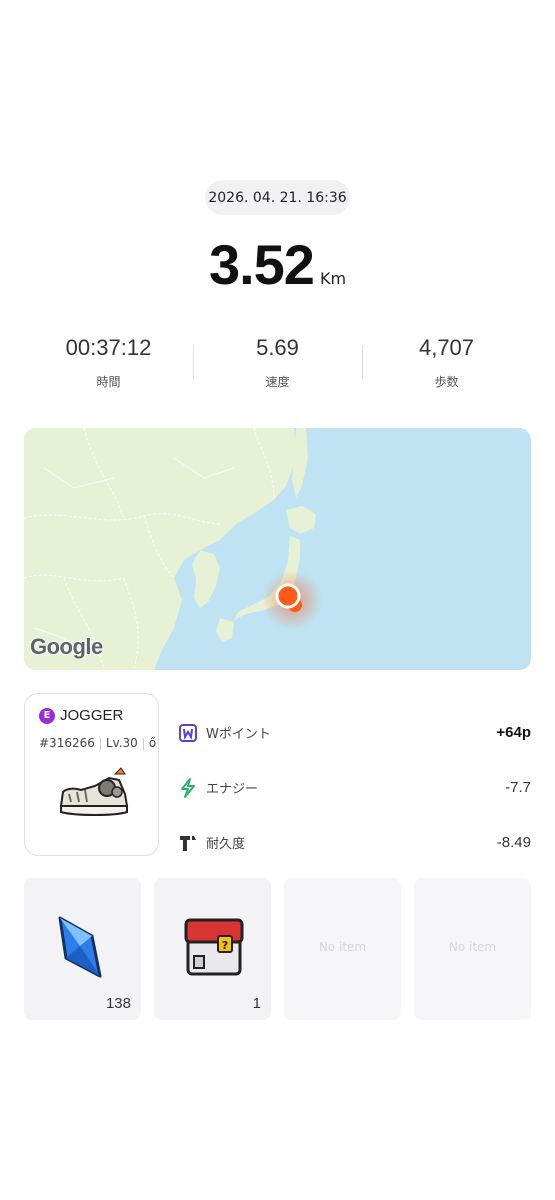 The image size is (555, 1200). I want to click on distance-unit: Km, so click(333, 278).